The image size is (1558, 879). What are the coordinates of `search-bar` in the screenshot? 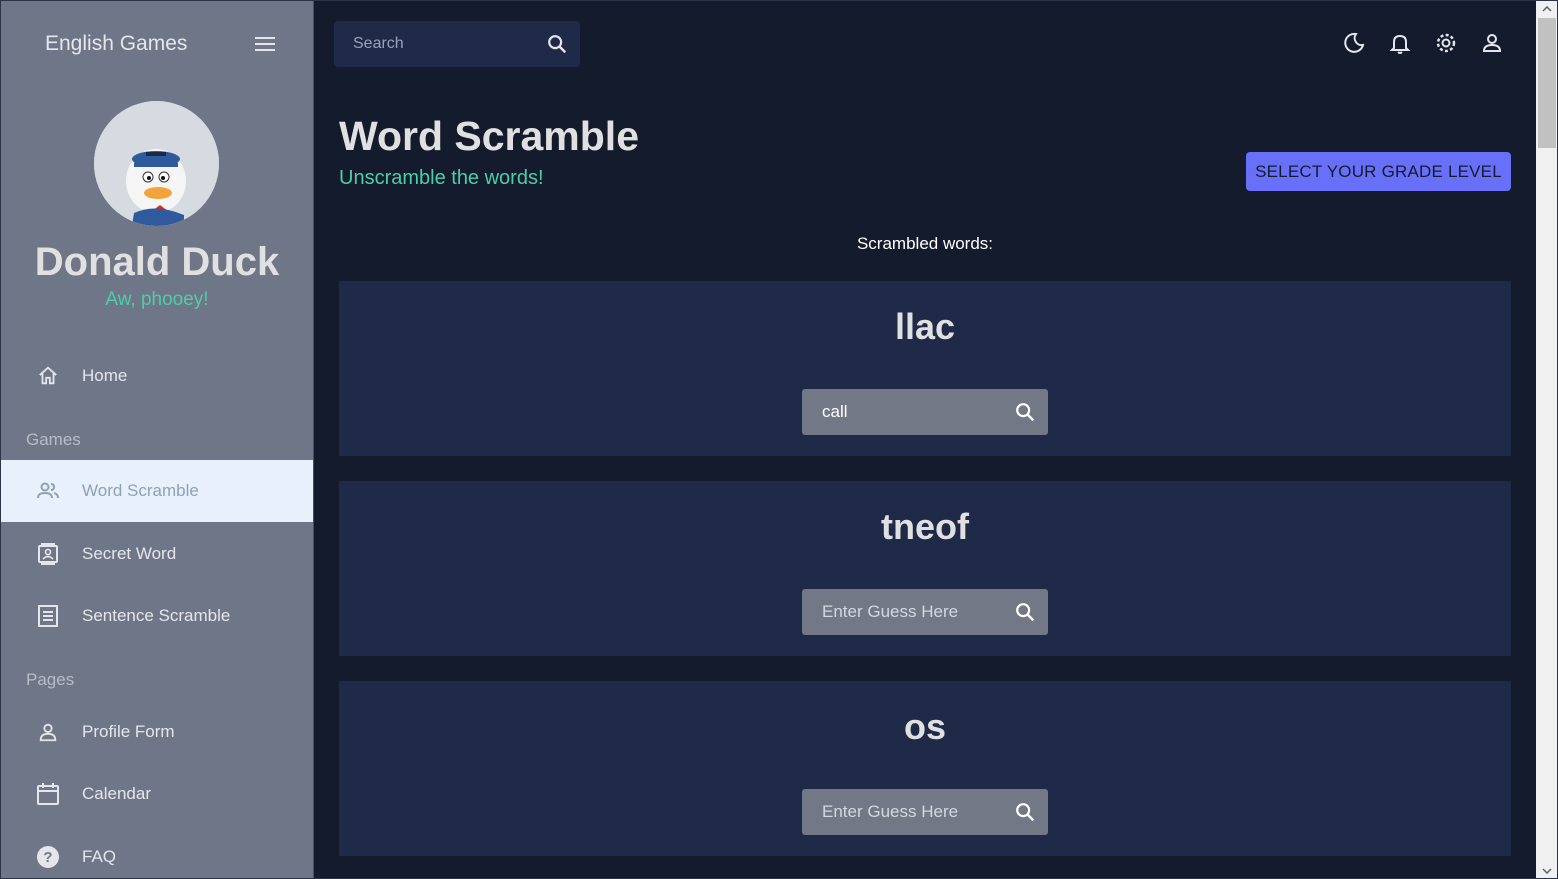 It's located at (457, 44).